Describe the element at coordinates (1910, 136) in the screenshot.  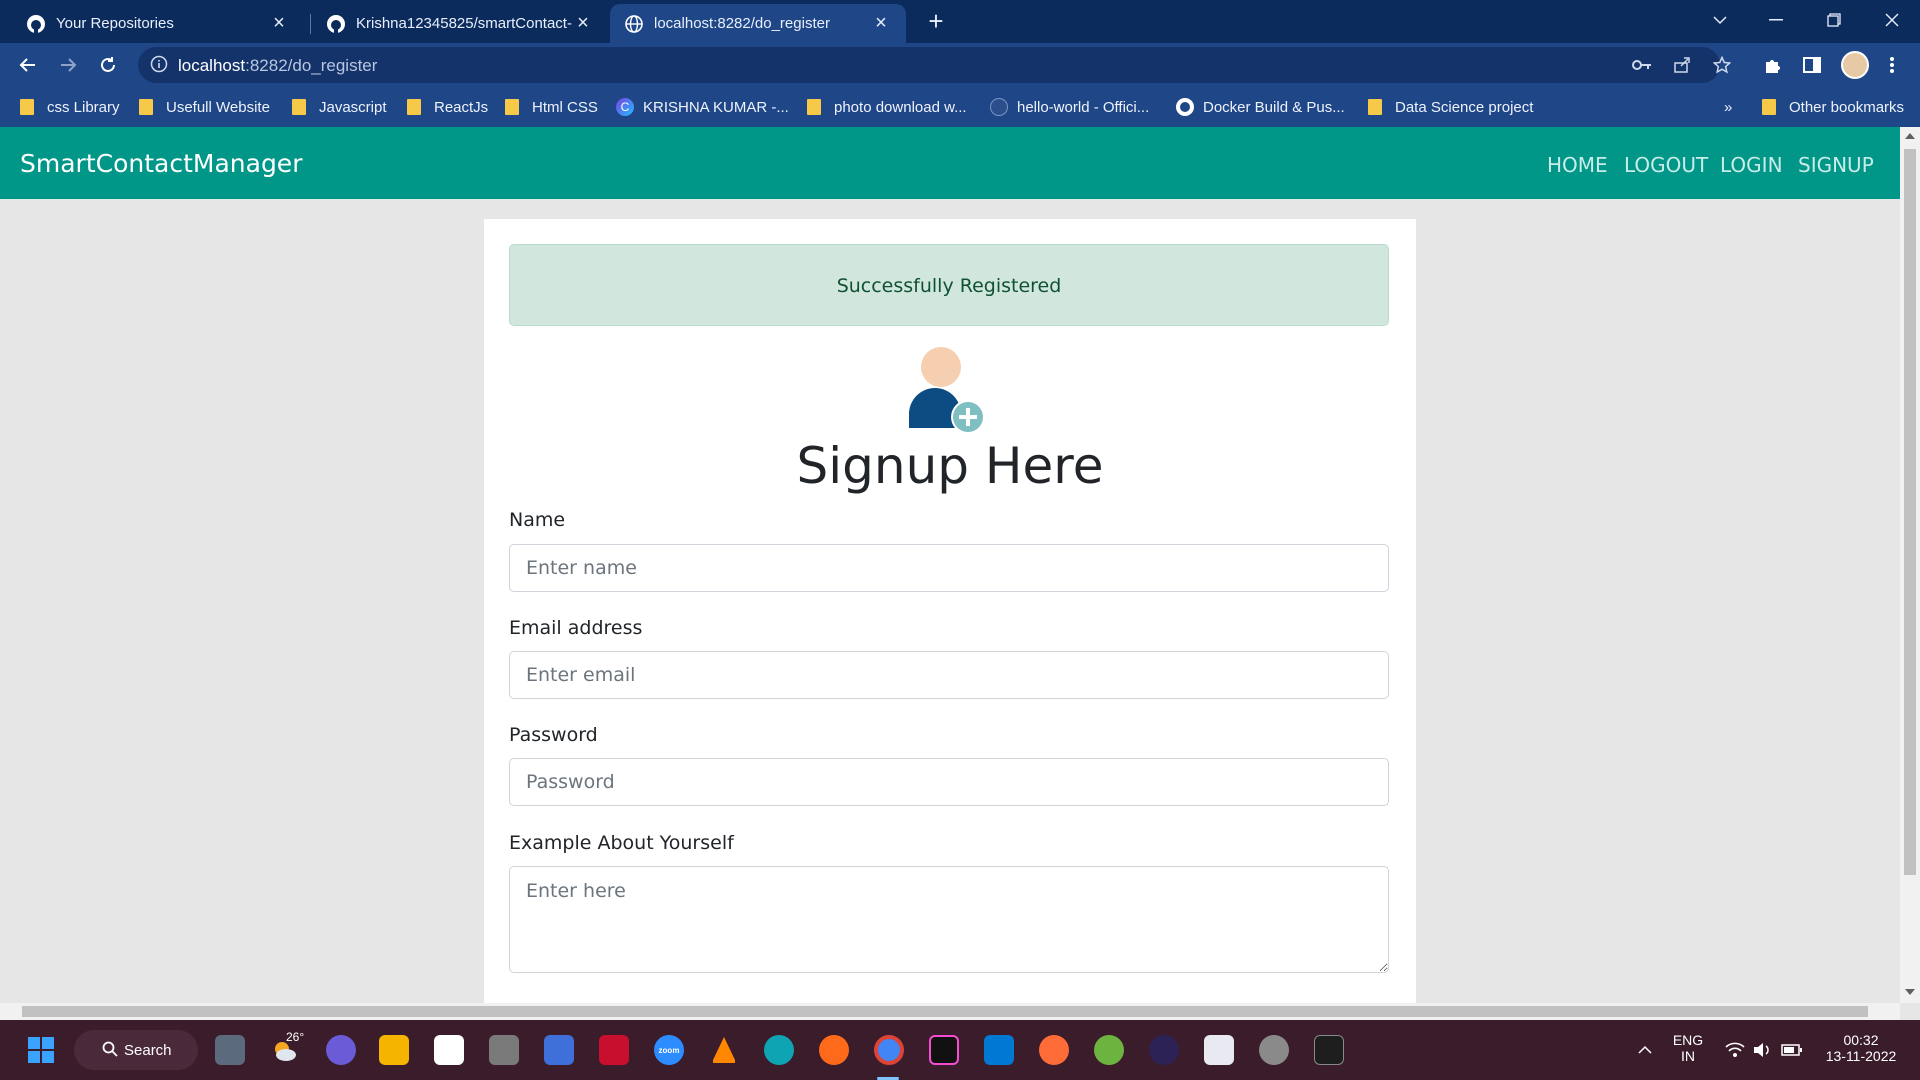
I see `scroll-up-icon` at that location.